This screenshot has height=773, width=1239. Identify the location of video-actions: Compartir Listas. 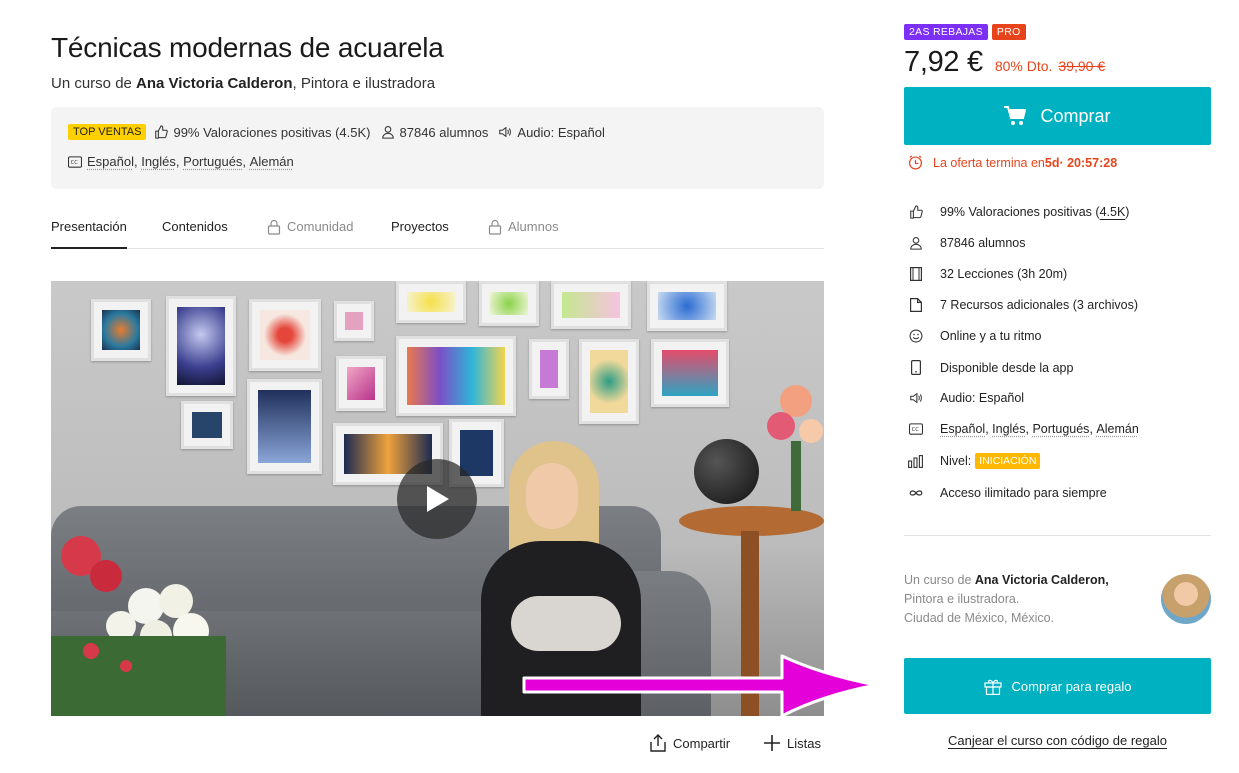
(437, 744).